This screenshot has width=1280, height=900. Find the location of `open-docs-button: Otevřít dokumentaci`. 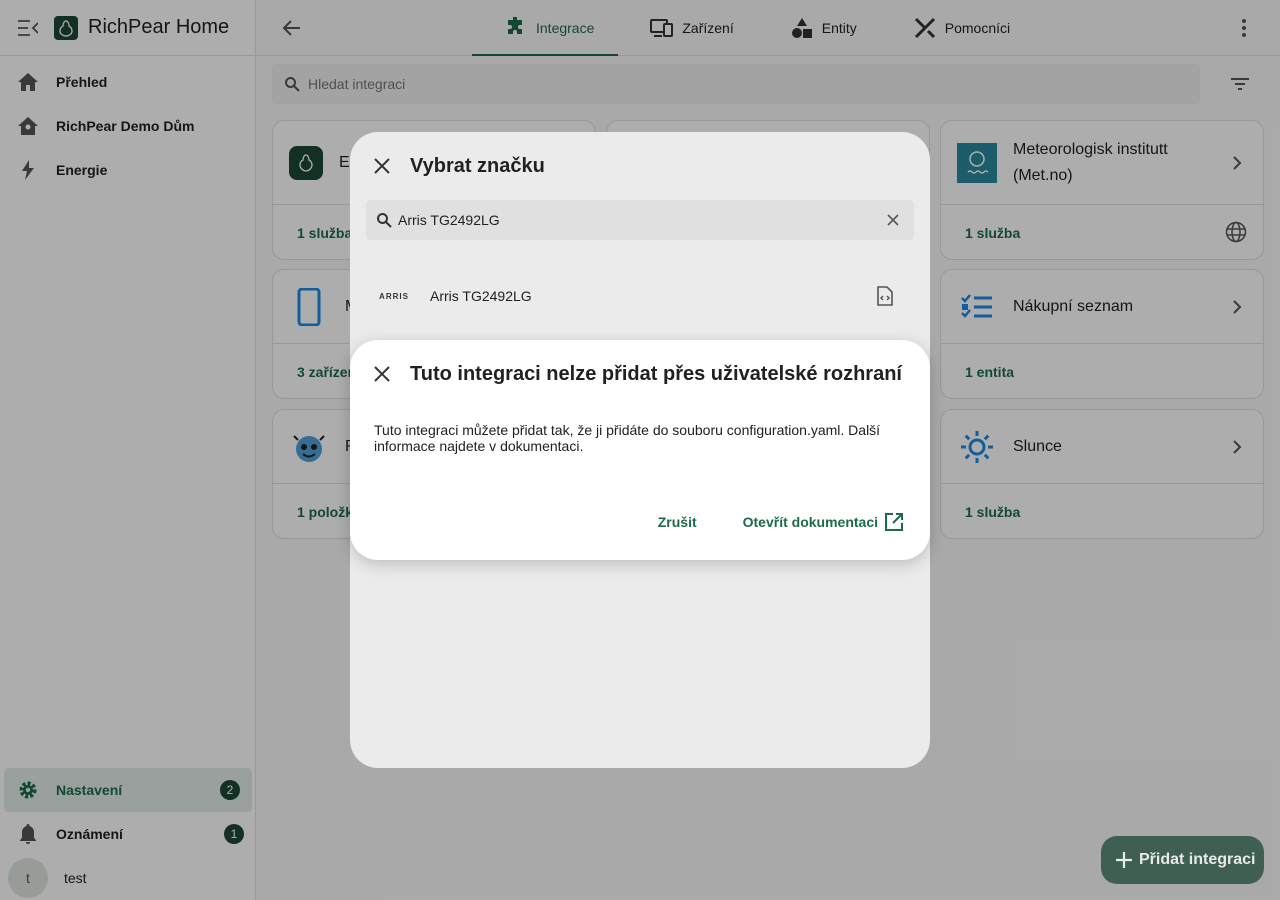

open-docs-button: Otevřít dokumentaci is located at coordinates (823, 522).